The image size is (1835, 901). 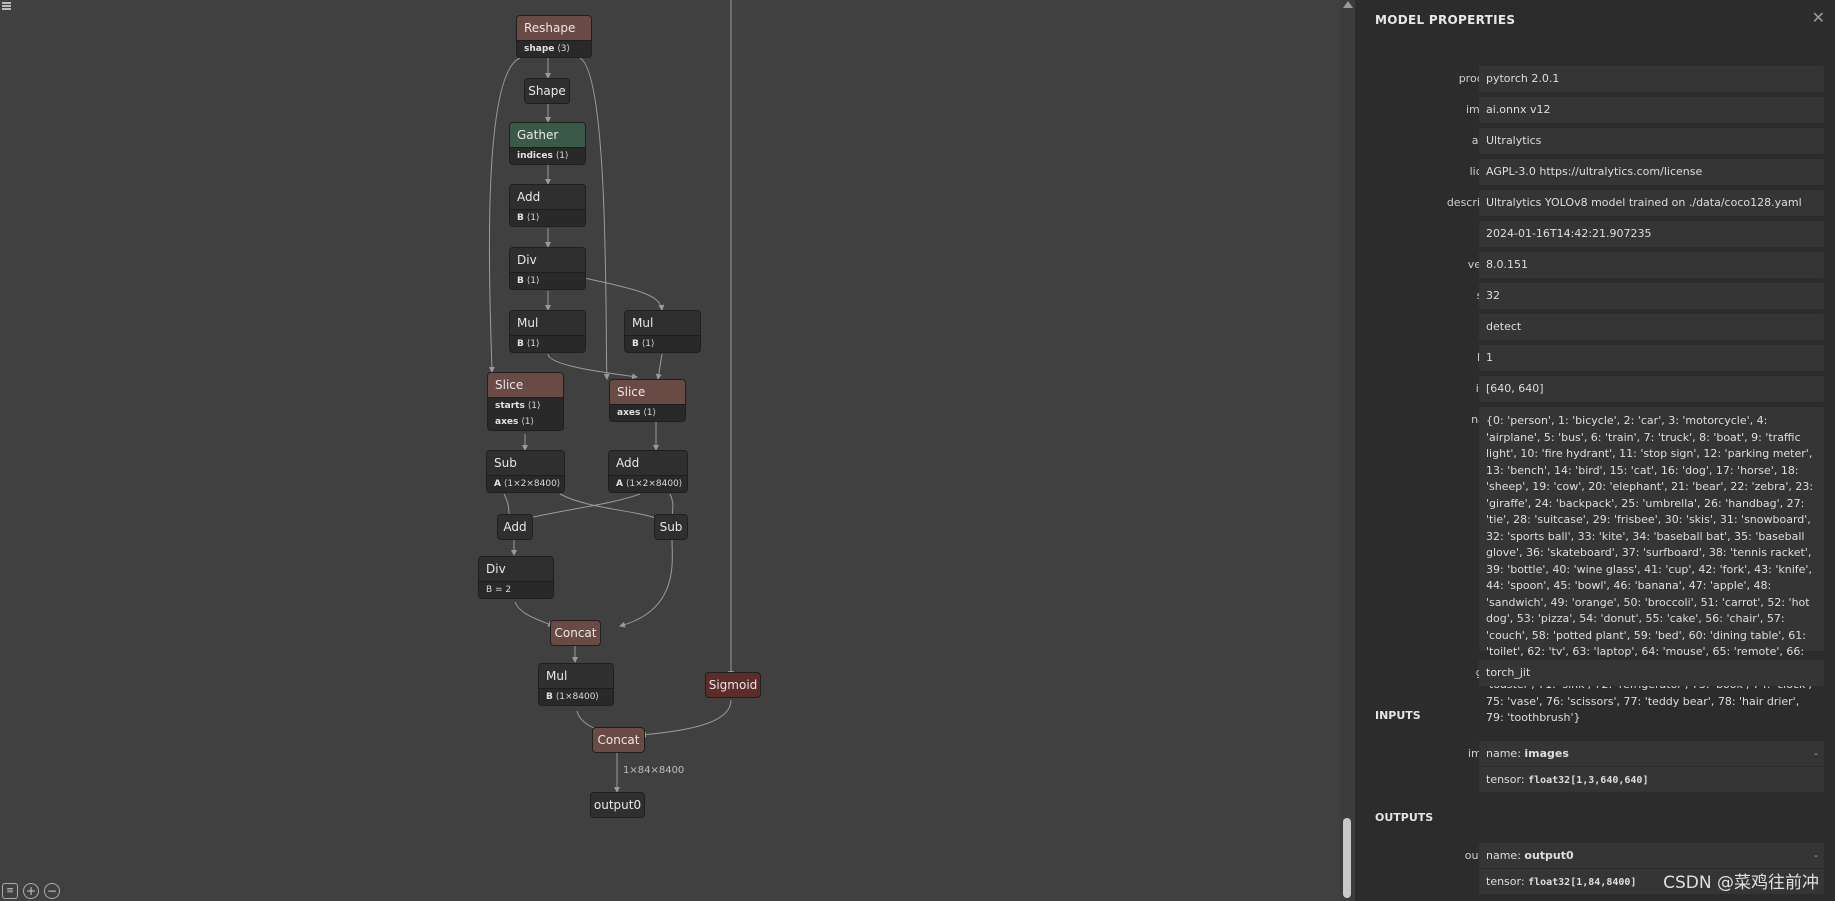 What do you see at coordinates (516, 589) in the screenshot?
I see `node-attribute: B = 2` at bounding box center [516, 589].